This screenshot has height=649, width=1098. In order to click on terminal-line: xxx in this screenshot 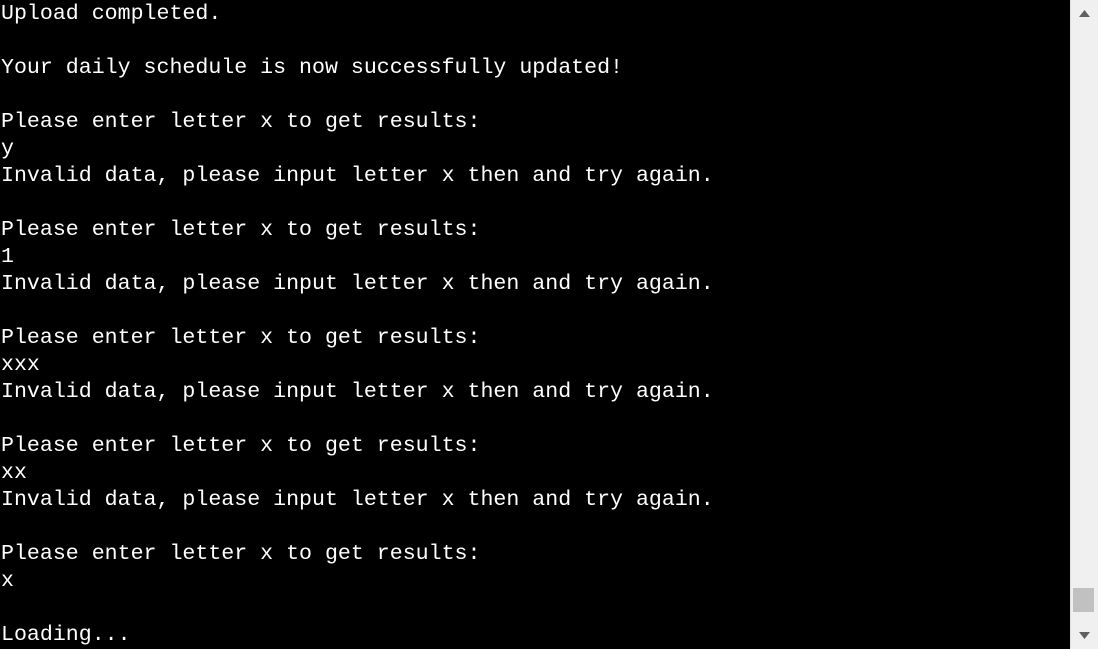, I will do `click(20, 365)`.